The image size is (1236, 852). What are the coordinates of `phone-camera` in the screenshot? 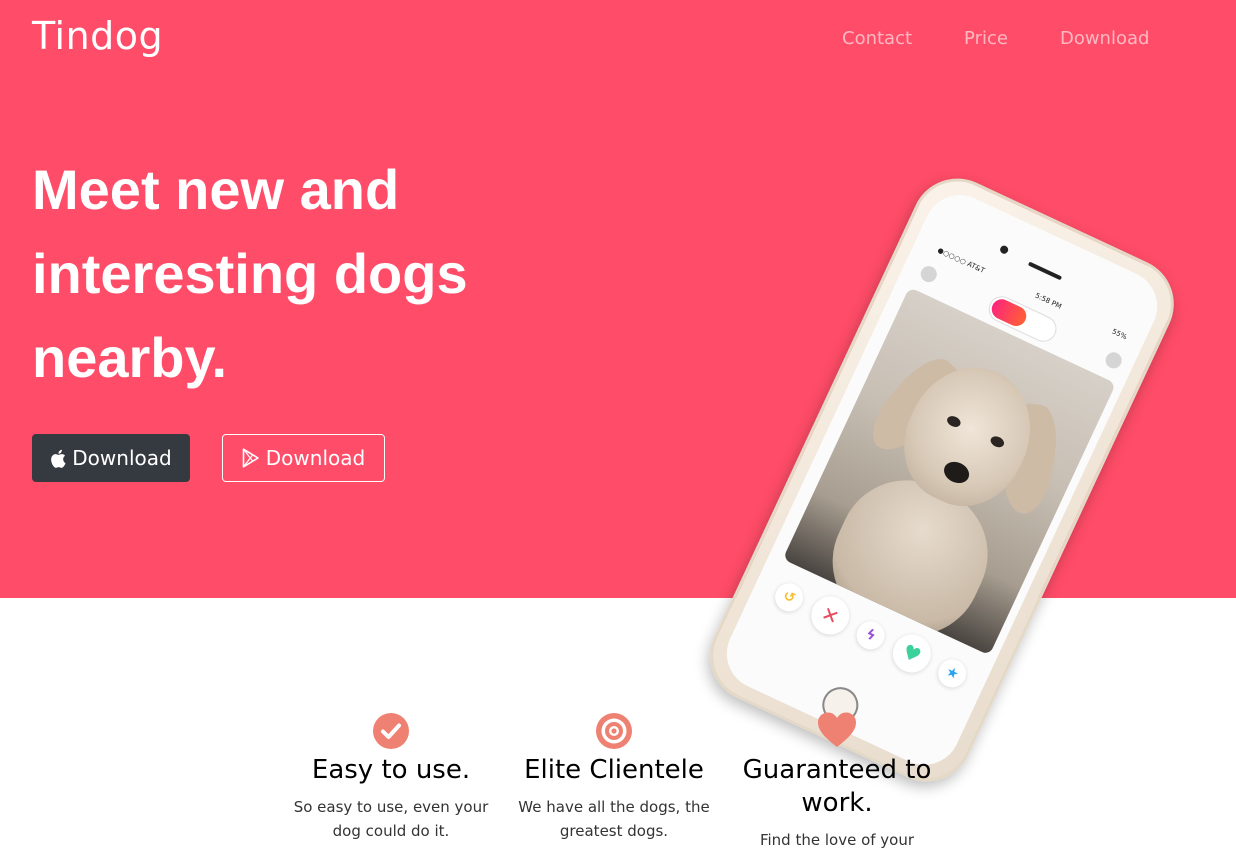 It's located at (1004, 250).